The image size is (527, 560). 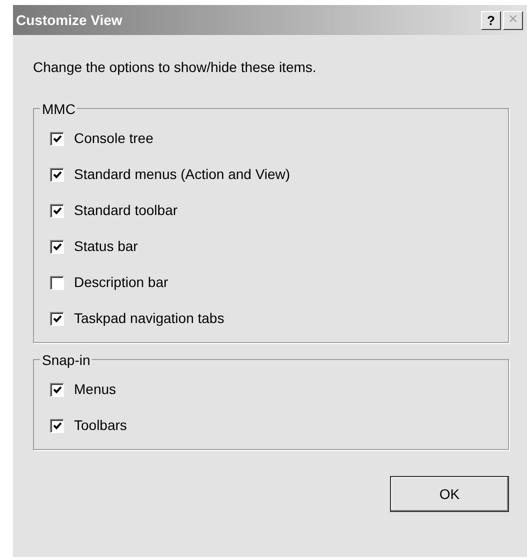 What do you see at coordinates (114, 138) in the screenshot?
I see `option-label: Console tree` at bounding box center [114, 138].